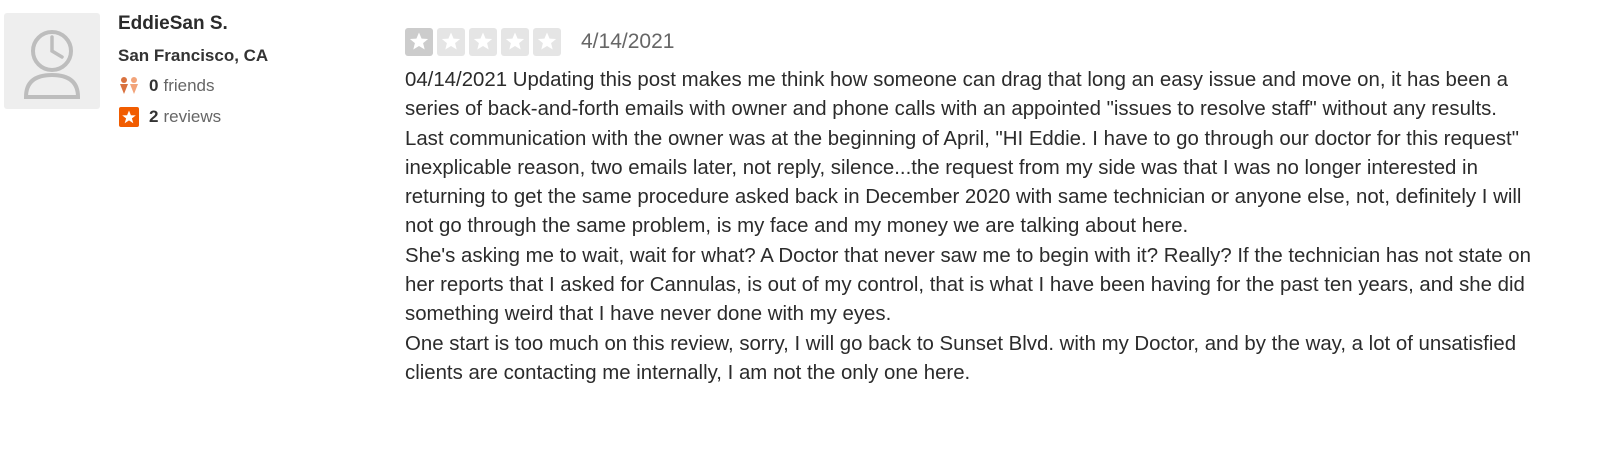 Image resolution: width=1600 pixels, height=471 pixels. What do you see at coordinates (628, 41) in the screenshot?
I see `review-date: 4/14/2021` at bounding box center [628, 41].